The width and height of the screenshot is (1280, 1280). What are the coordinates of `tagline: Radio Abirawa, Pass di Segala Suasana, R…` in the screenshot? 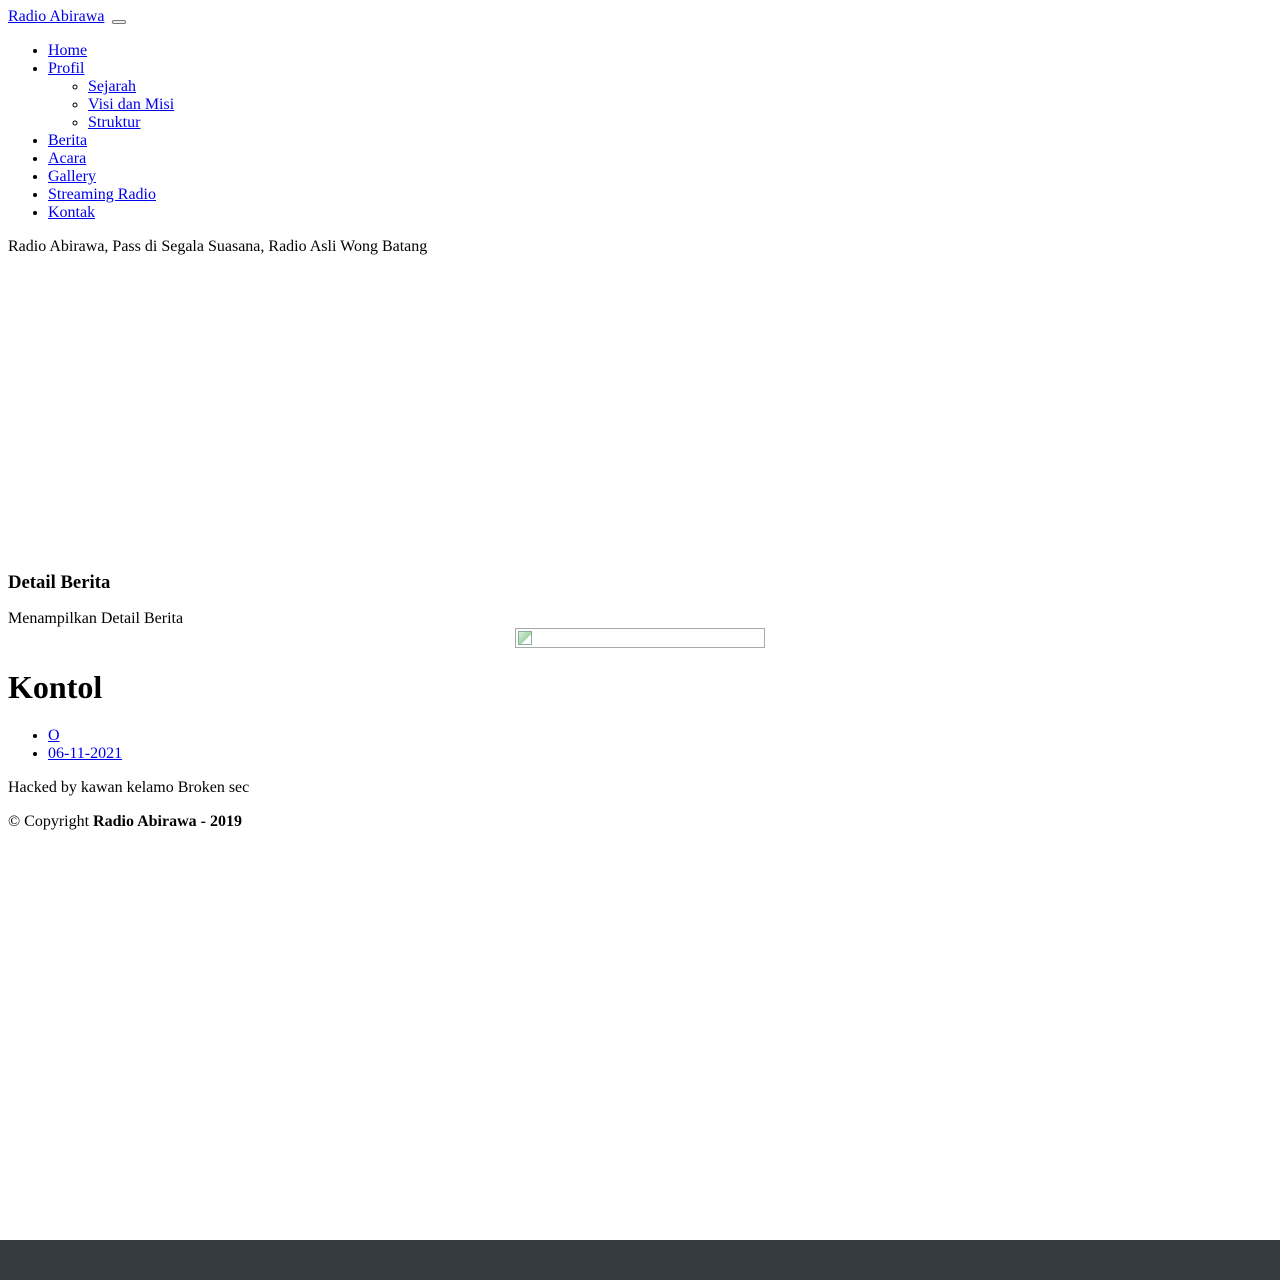 It's located at (218, 246).